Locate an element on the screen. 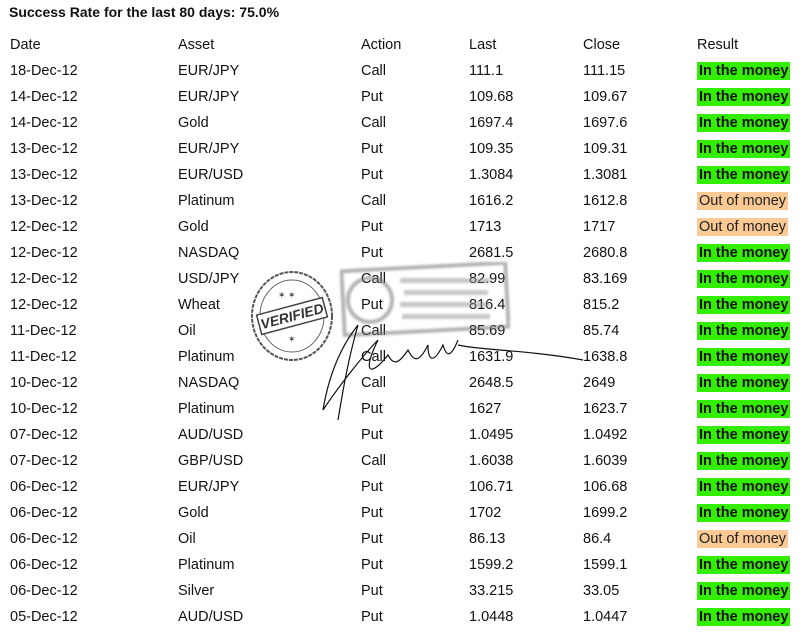  cell-close: 85.74 is located at coordinates (601, 331).